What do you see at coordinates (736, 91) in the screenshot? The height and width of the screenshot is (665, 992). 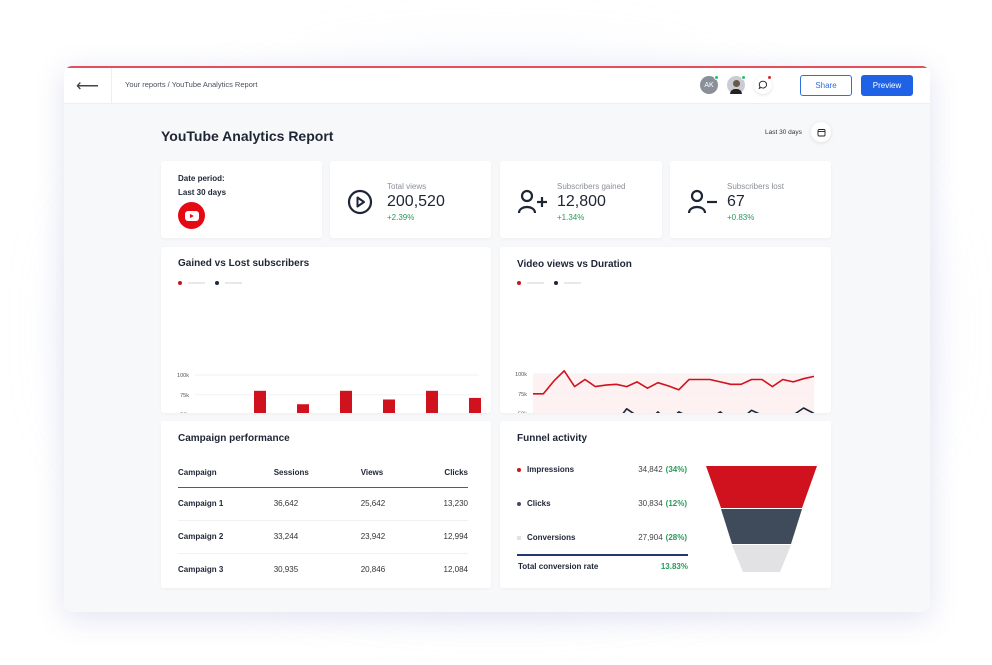 I see `avatar-body` at bounding box center [736, 91].